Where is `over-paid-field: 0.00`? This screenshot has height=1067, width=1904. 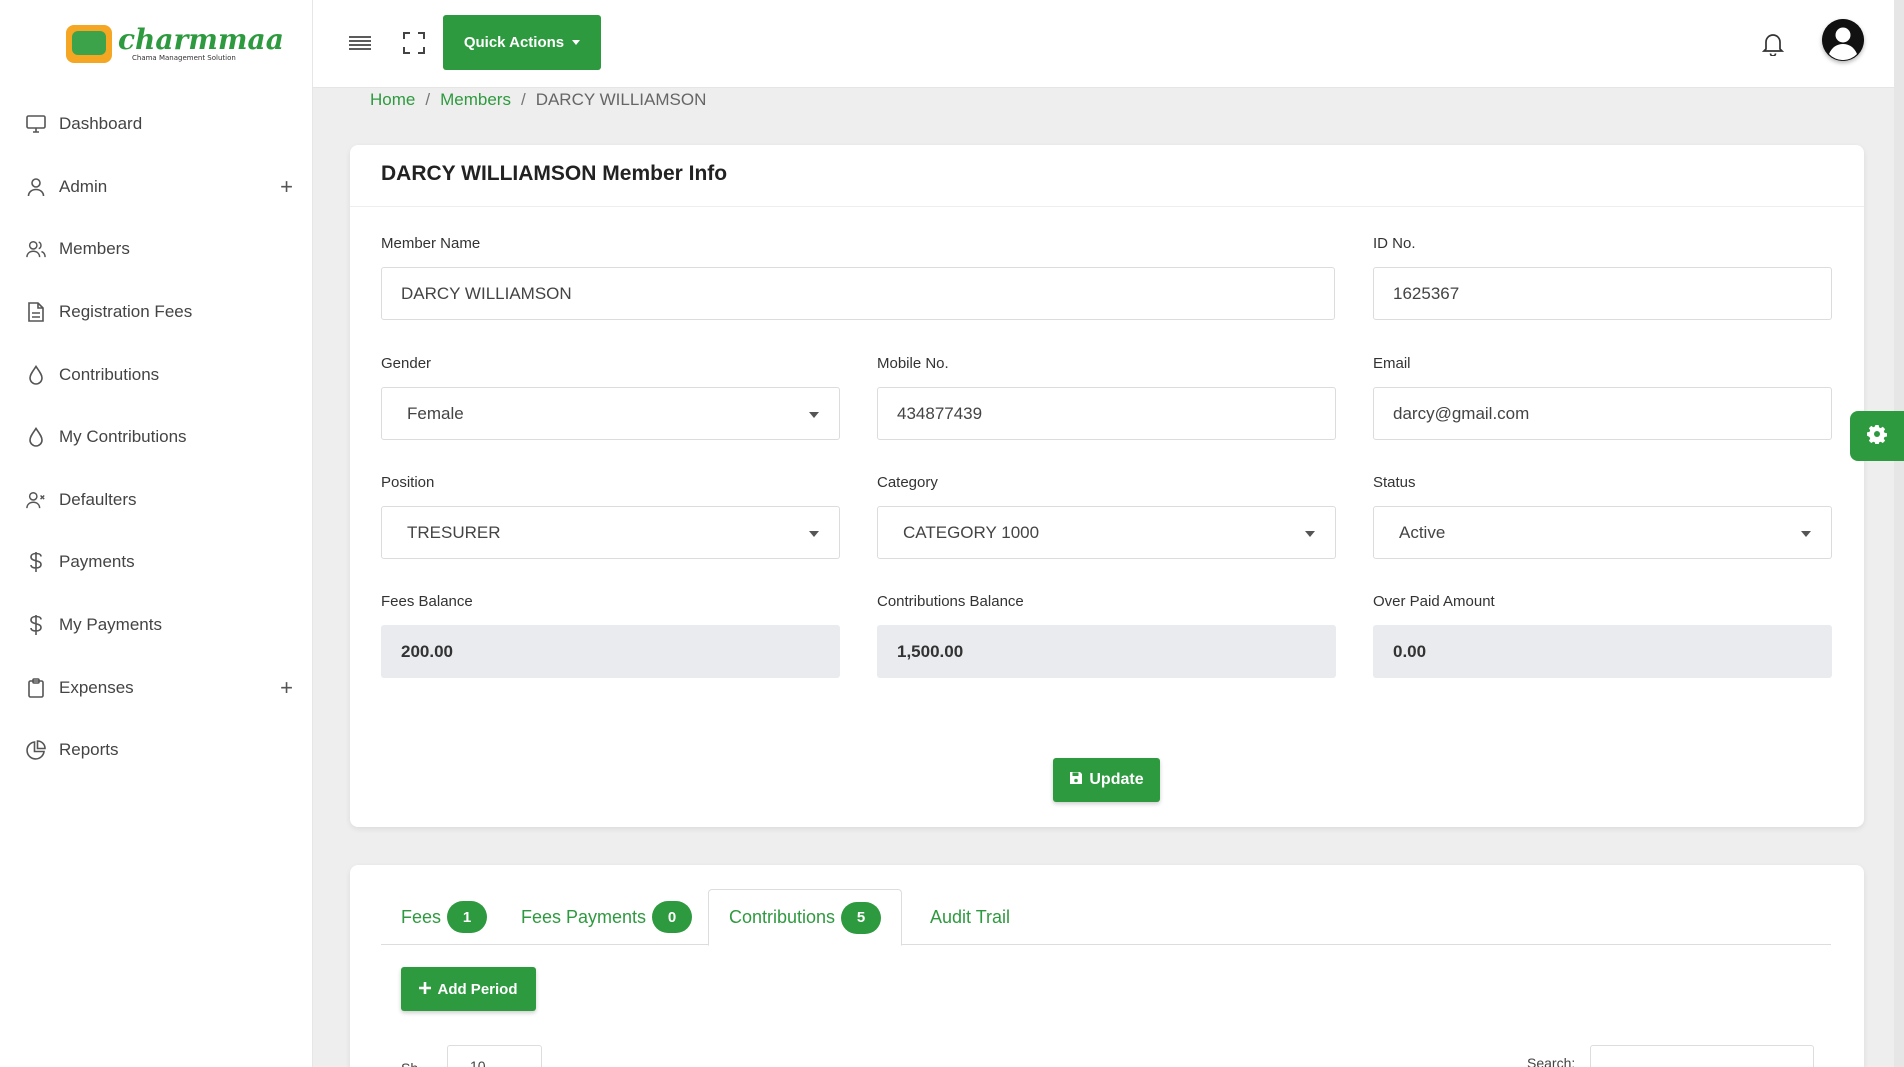 over-paid-field: 0.00 is located at coordinates (1602, 651).